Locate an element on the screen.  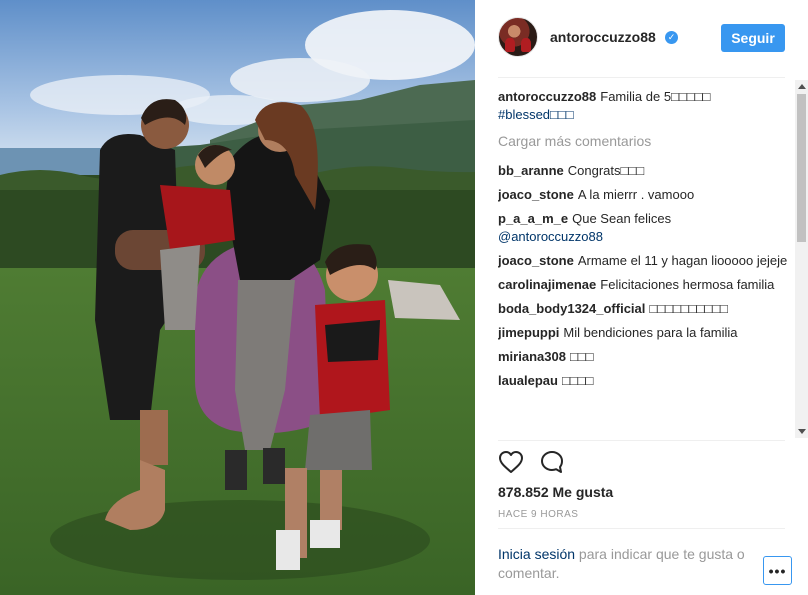
comment-item: joaco_stone A la mierrr . vamooo is located at coordinates (645, 195).